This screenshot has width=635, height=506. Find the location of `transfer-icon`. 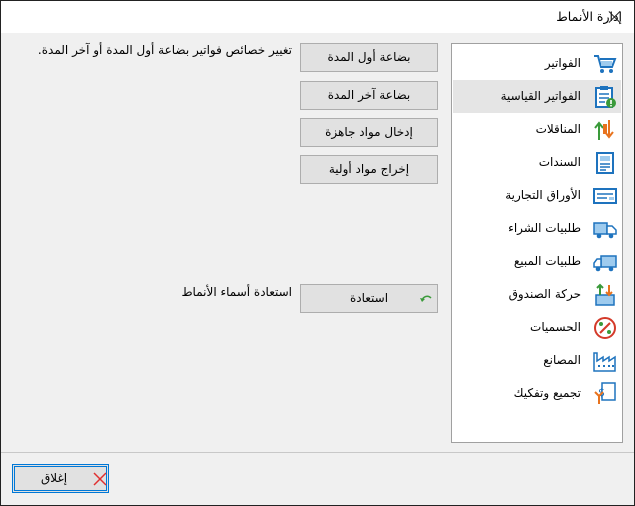

transfer-icon is located at coordinates (604, 130).